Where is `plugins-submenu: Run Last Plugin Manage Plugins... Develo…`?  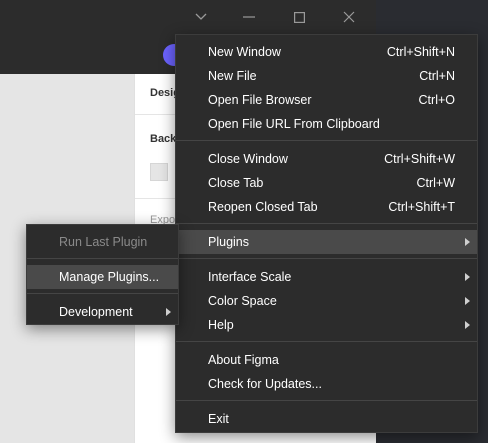
plugins-submenu: Run Last Plugin Manage Plugins... Develo… is located at coordinates (102, 274).